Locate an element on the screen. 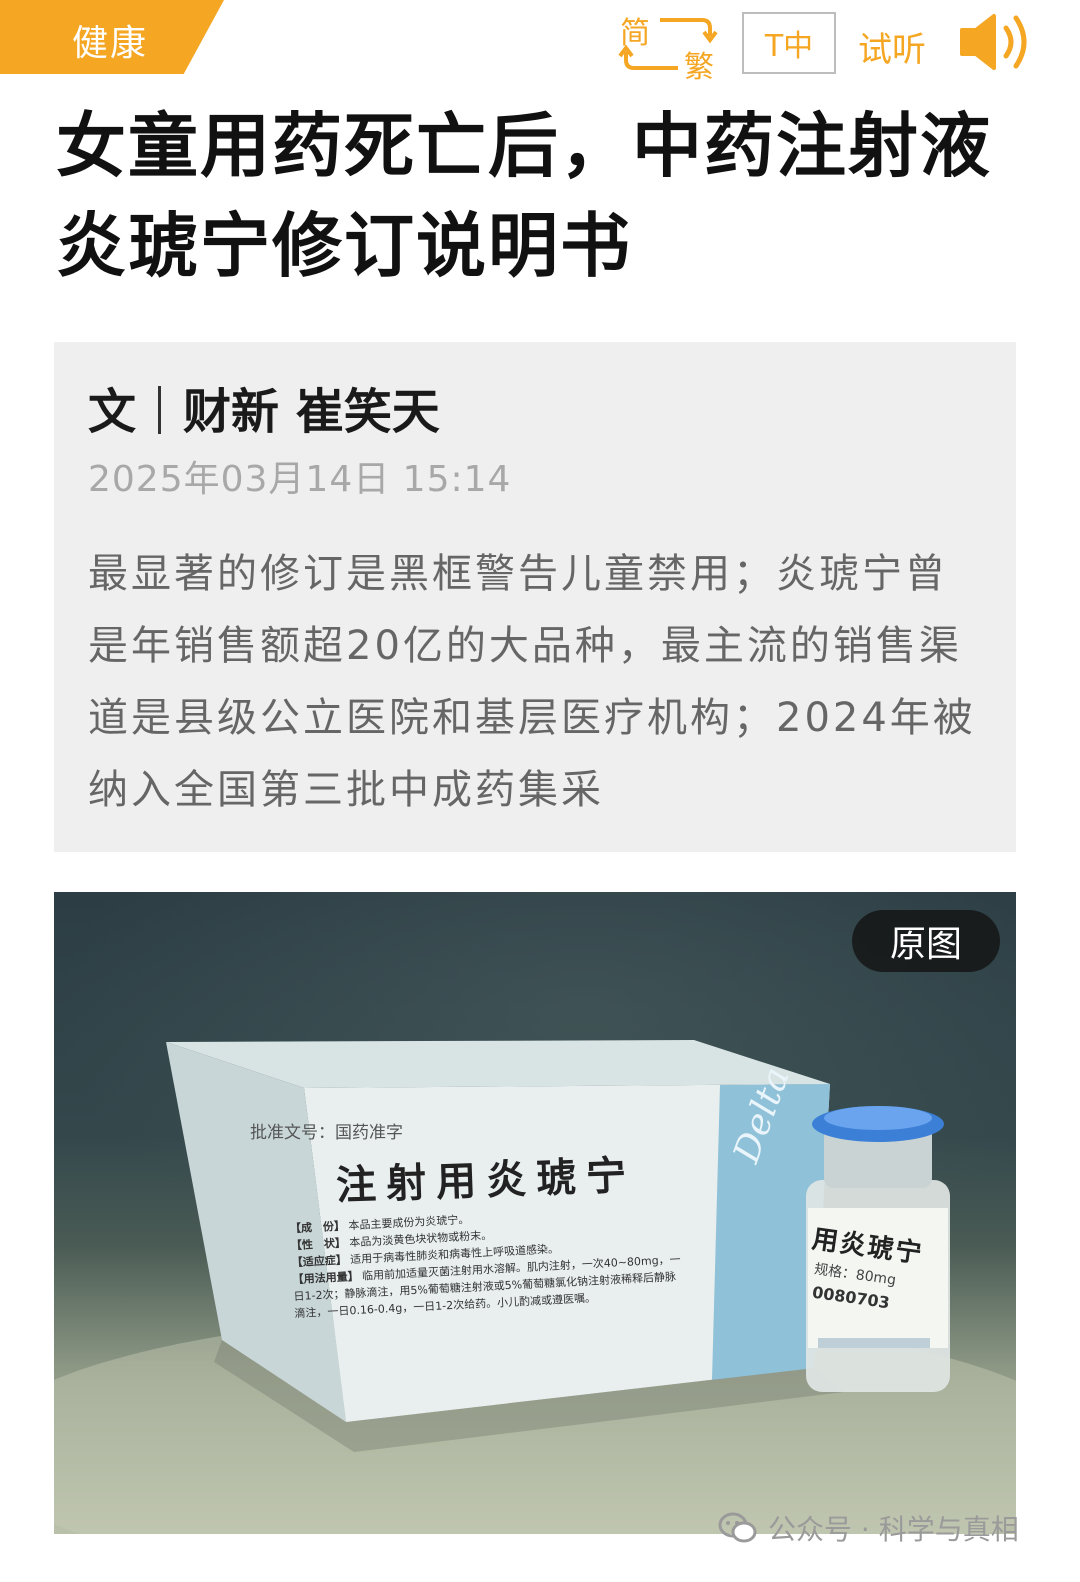 Image resolution: width=1080 pixels, height=1582 pixels. category-label: 健康 is located at coordinates (110, 43).